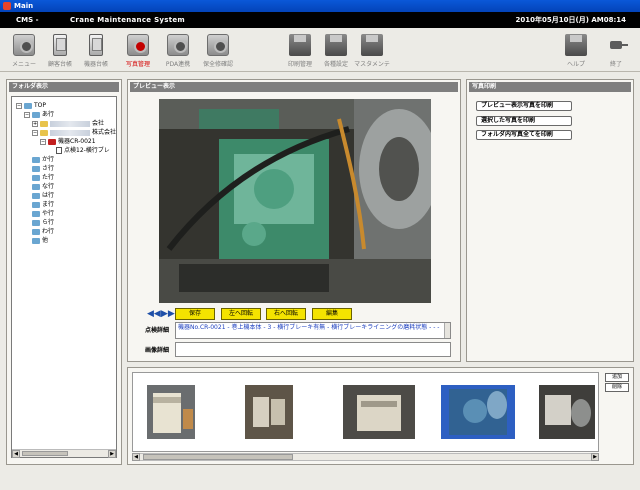 This screenshot has height=490, width=640. I want to click on tree-node-ha-row: は行, so click(66, 195).